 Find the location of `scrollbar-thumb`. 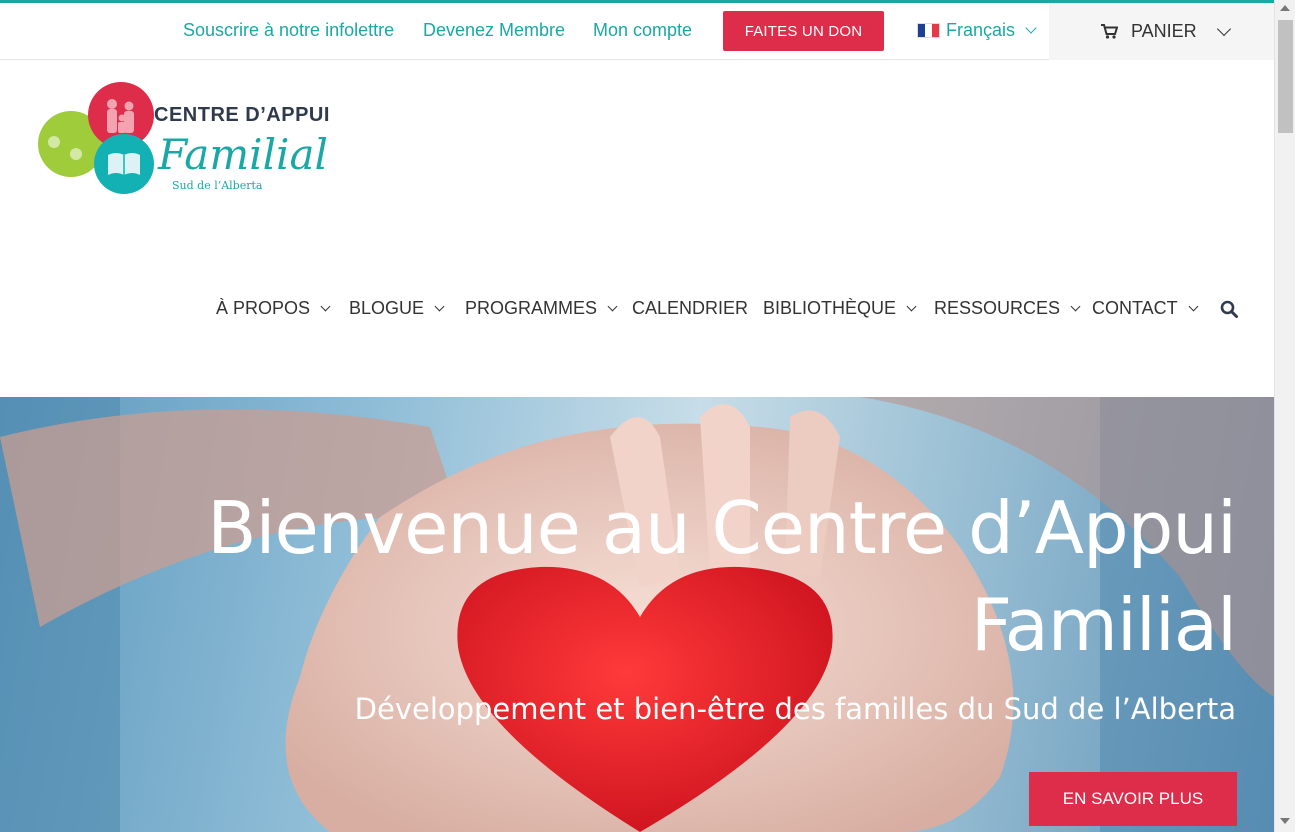

scrollbar-thumb is located at coordinates (1285, 76).